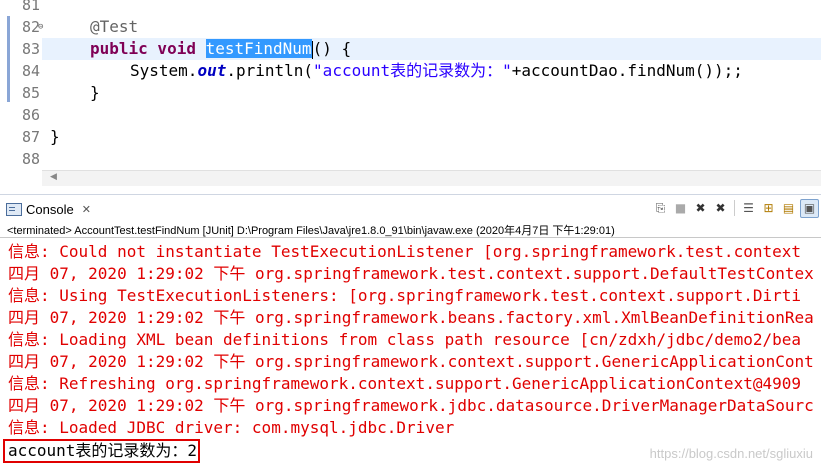  I want to click on code-text: () {, so click(332, 48).